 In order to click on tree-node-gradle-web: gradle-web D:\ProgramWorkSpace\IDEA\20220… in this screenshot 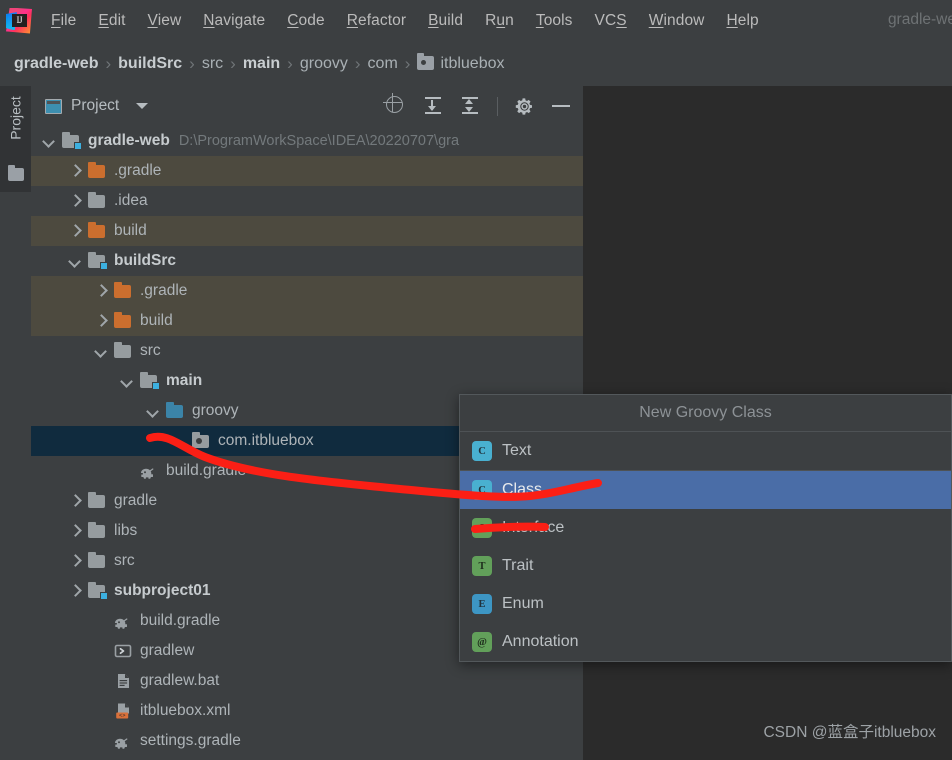, I will do `click(307, 141)`.